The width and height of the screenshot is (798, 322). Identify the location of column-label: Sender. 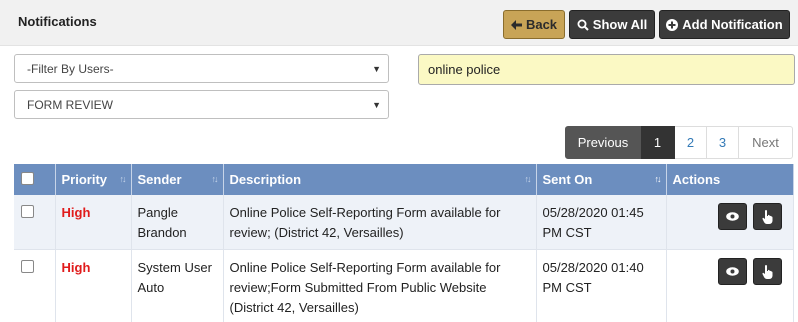
(159, 179).